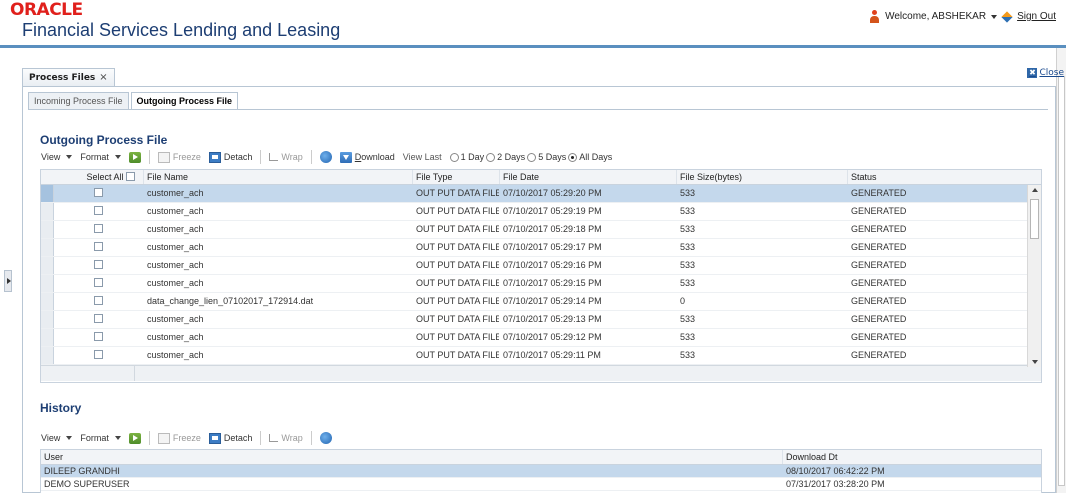 Image resolution: width=1066 pixels, height=493 pixels. I want to click on footer-segment, so click(88, 373).